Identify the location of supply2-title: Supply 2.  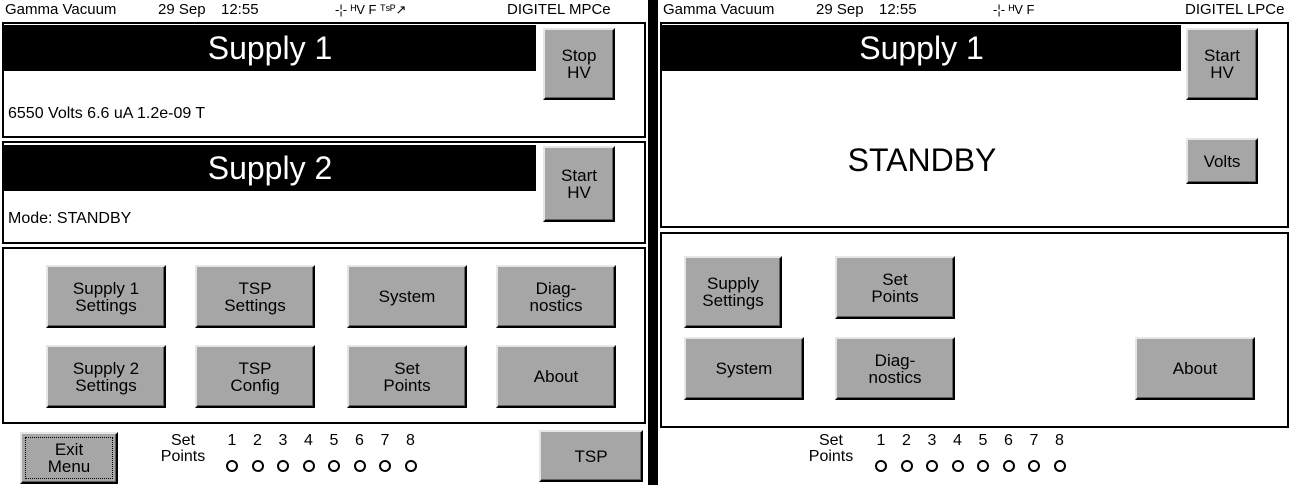
(270, 168).